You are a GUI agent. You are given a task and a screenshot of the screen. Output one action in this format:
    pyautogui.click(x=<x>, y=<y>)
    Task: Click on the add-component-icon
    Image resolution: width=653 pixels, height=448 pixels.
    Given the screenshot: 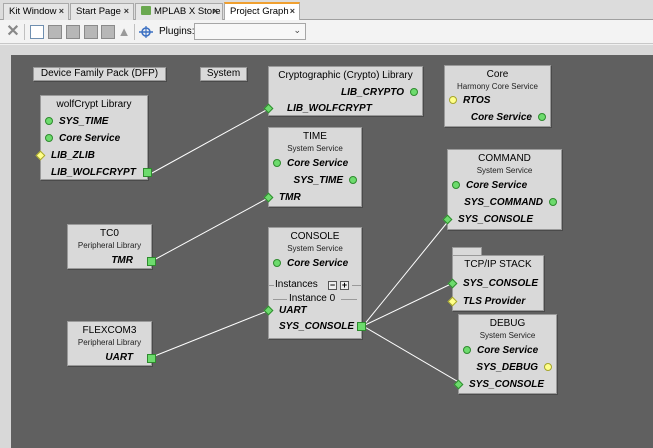 What is the action you would take?
    pyautogui.click(x=37, y=32)
    